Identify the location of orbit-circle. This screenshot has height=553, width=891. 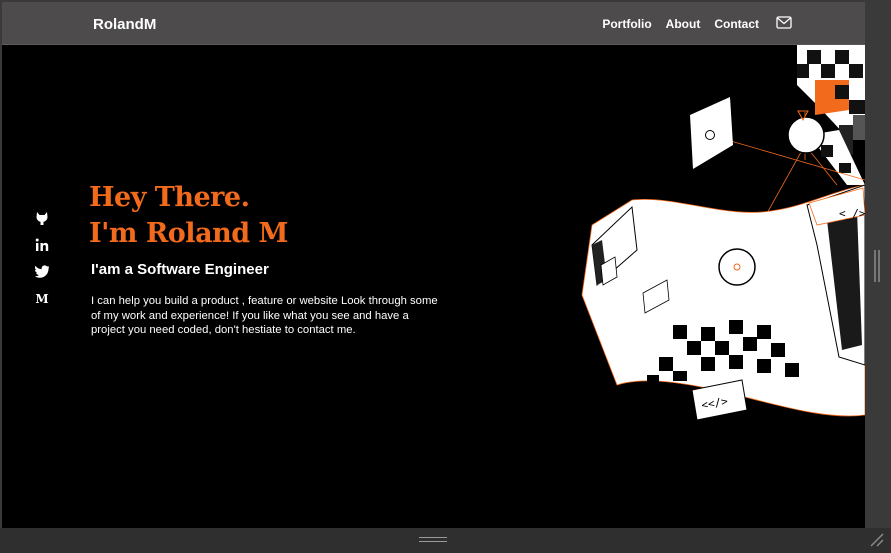
(806, 135).